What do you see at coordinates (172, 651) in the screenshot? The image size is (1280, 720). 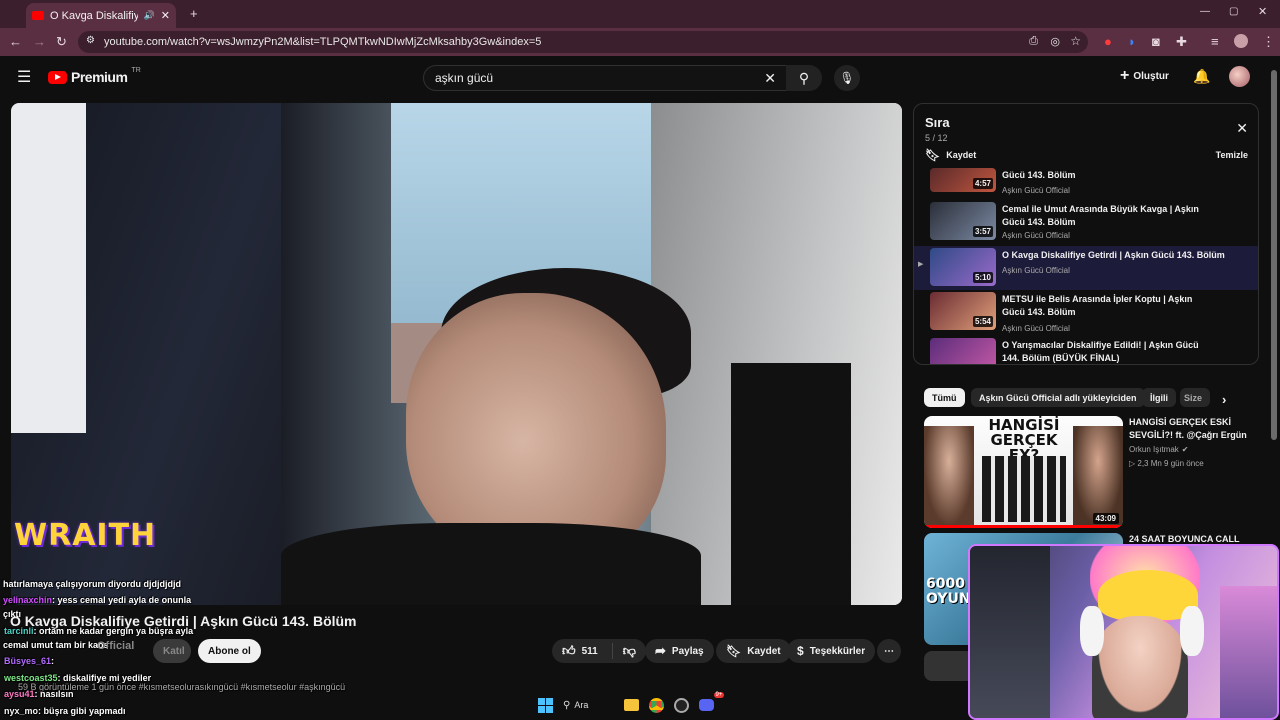 I see `join-button: Katıl` at bounding box center [172, 651].